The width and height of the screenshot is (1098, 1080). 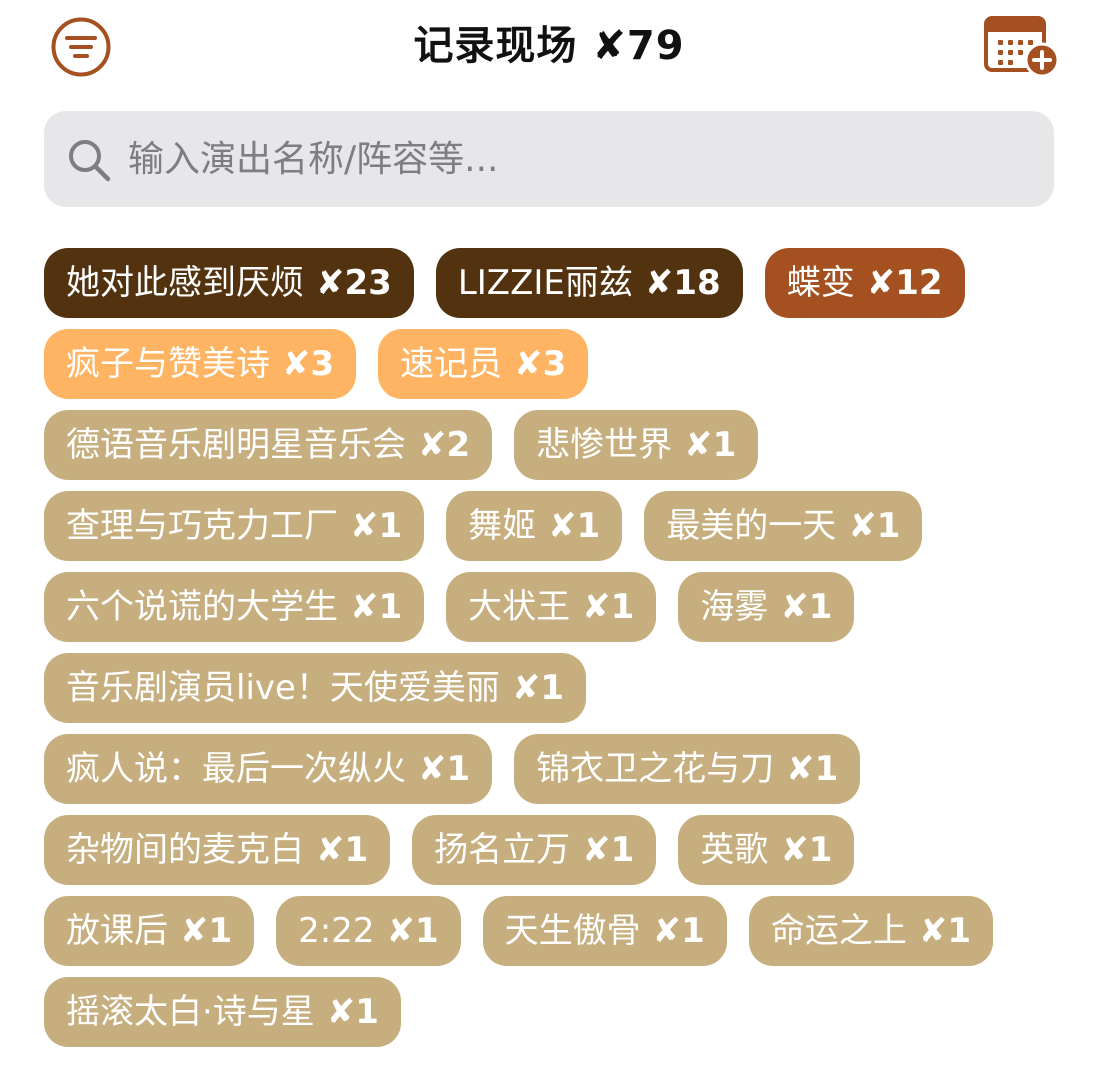 I want to click on show-tag-name: 扬名立万, so click(x=502, y=850).